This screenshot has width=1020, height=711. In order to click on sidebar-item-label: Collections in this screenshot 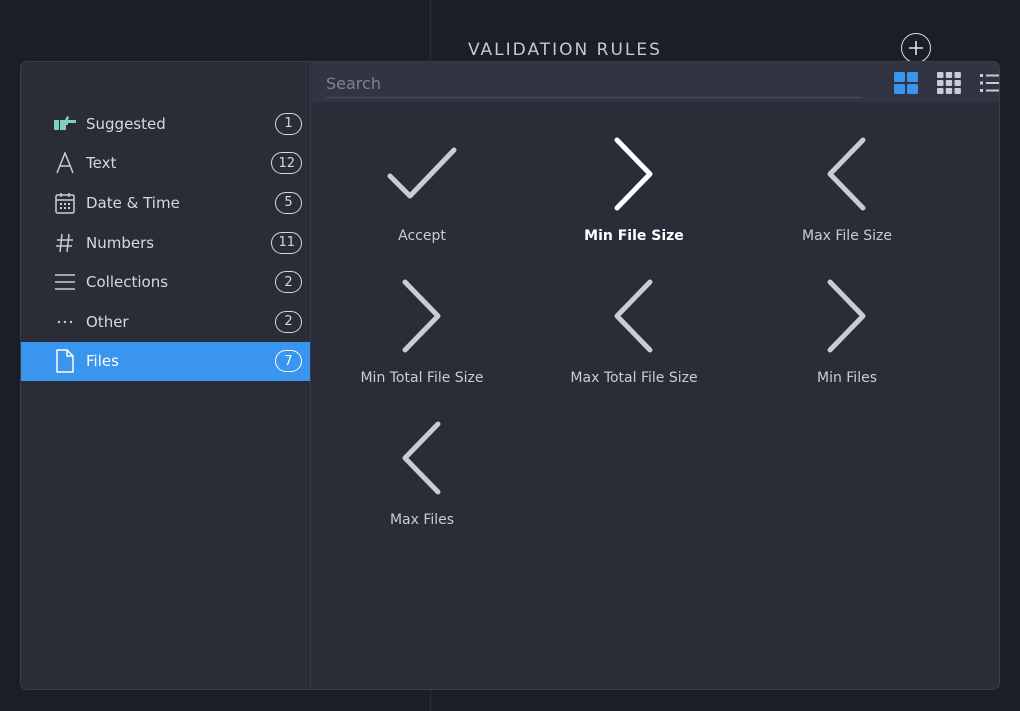, I will do `click(127, 282)`.